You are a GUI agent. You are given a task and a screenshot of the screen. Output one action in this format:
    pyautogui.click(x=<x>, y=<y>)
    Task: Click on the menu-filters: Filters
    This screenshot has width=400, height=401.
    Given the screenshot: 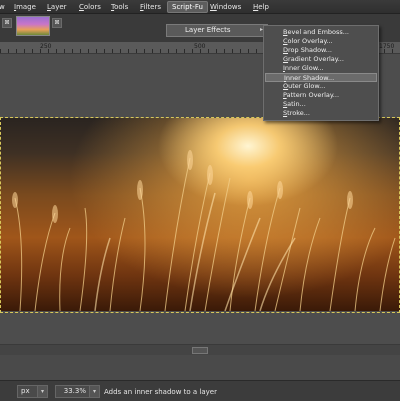 What is the action you would take?
    pyautogui.click(x=150, y=7)
    